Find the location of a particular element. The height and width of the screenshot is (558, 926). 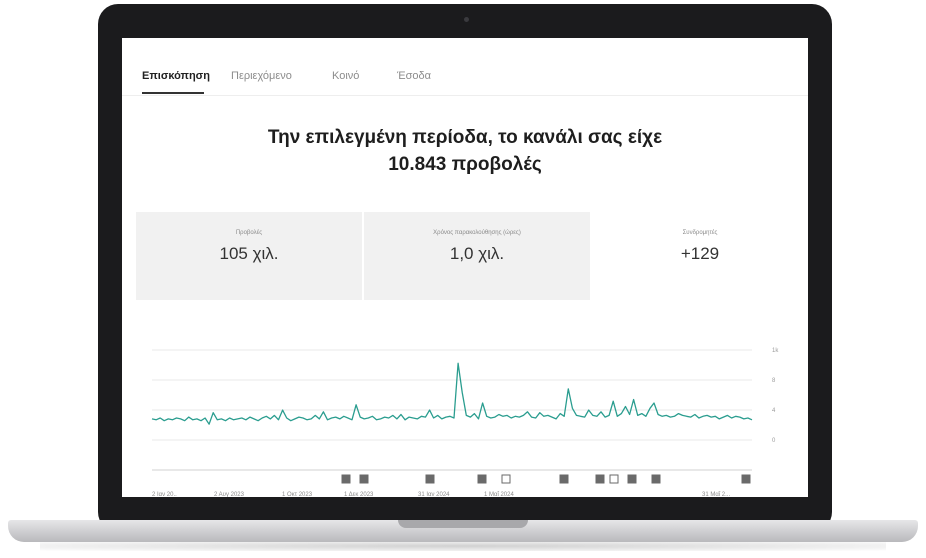

metric-card-subscribers: Συνδρομητές +129 is located at coordinates (700, 256).